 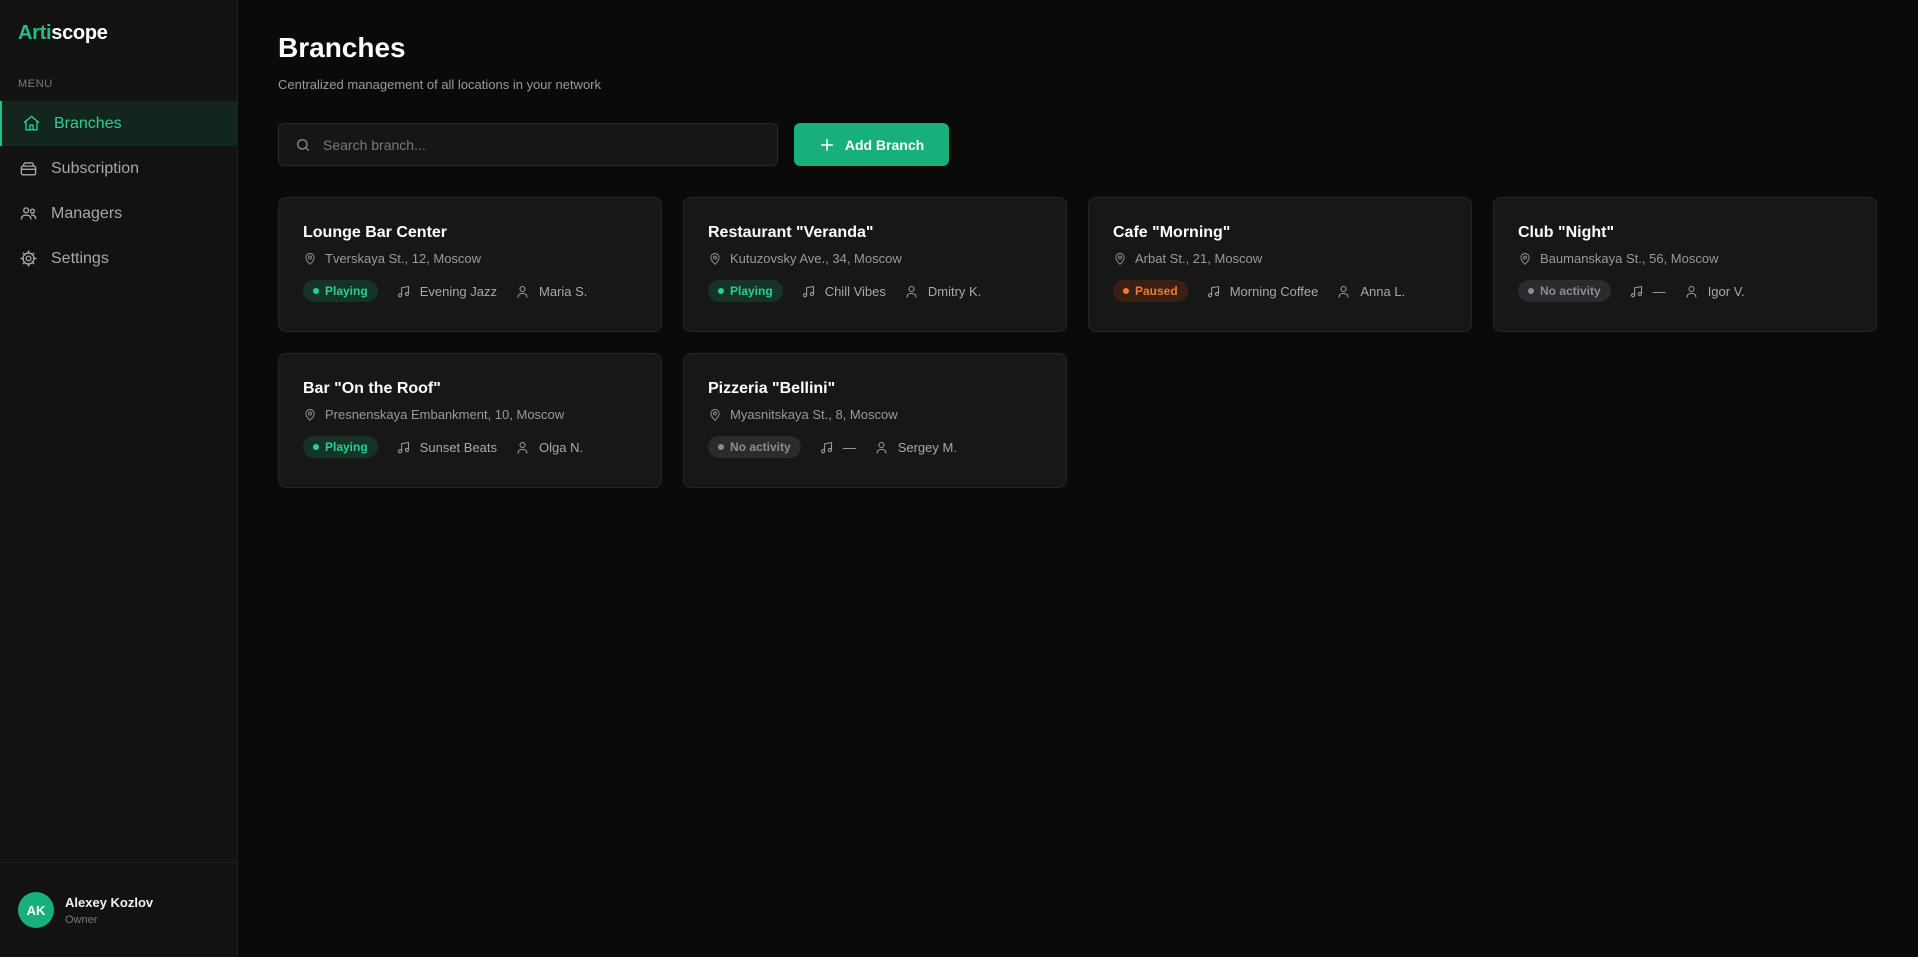 I want to click on playlist-item: Chill Vibes, so click(x=843, y=291).